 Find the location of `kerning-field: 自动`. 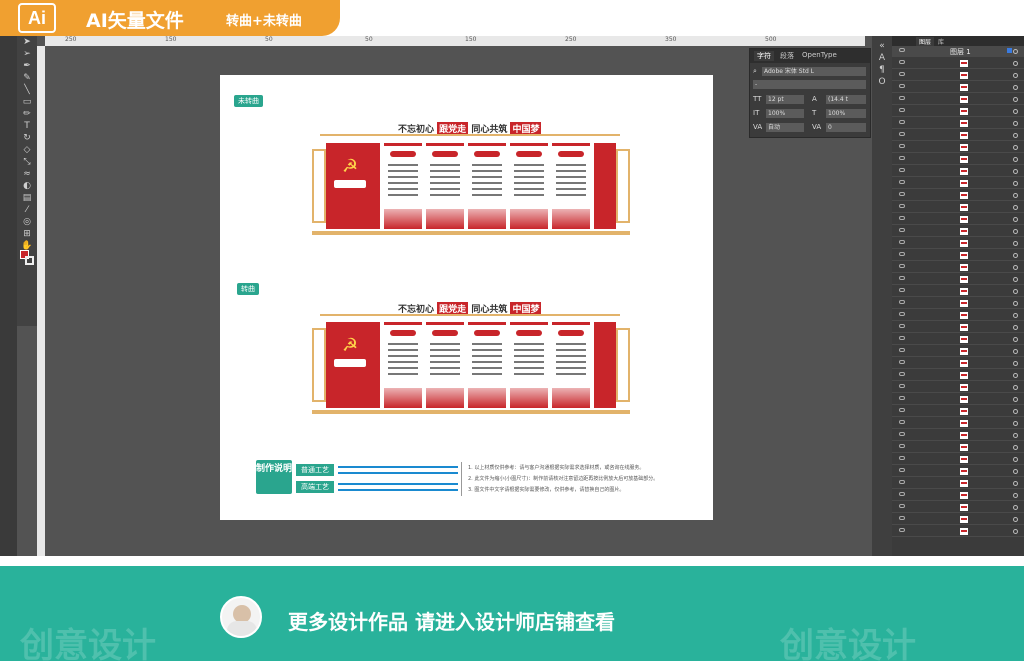

kerning-field: 自动 is located at coordinates (785, 127).